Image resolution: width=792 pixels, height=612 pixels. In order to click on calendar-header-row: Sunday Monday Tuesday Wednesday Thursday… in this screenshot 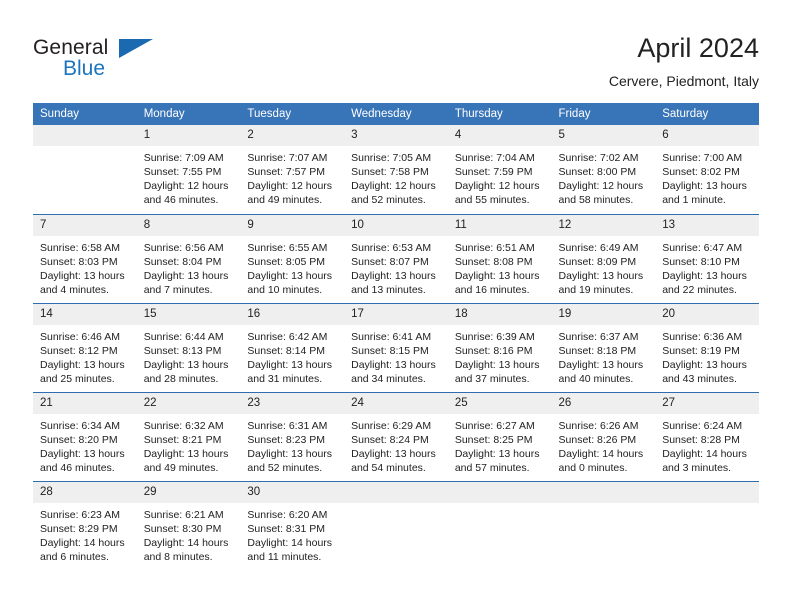, I will do `click(396, 114)`.